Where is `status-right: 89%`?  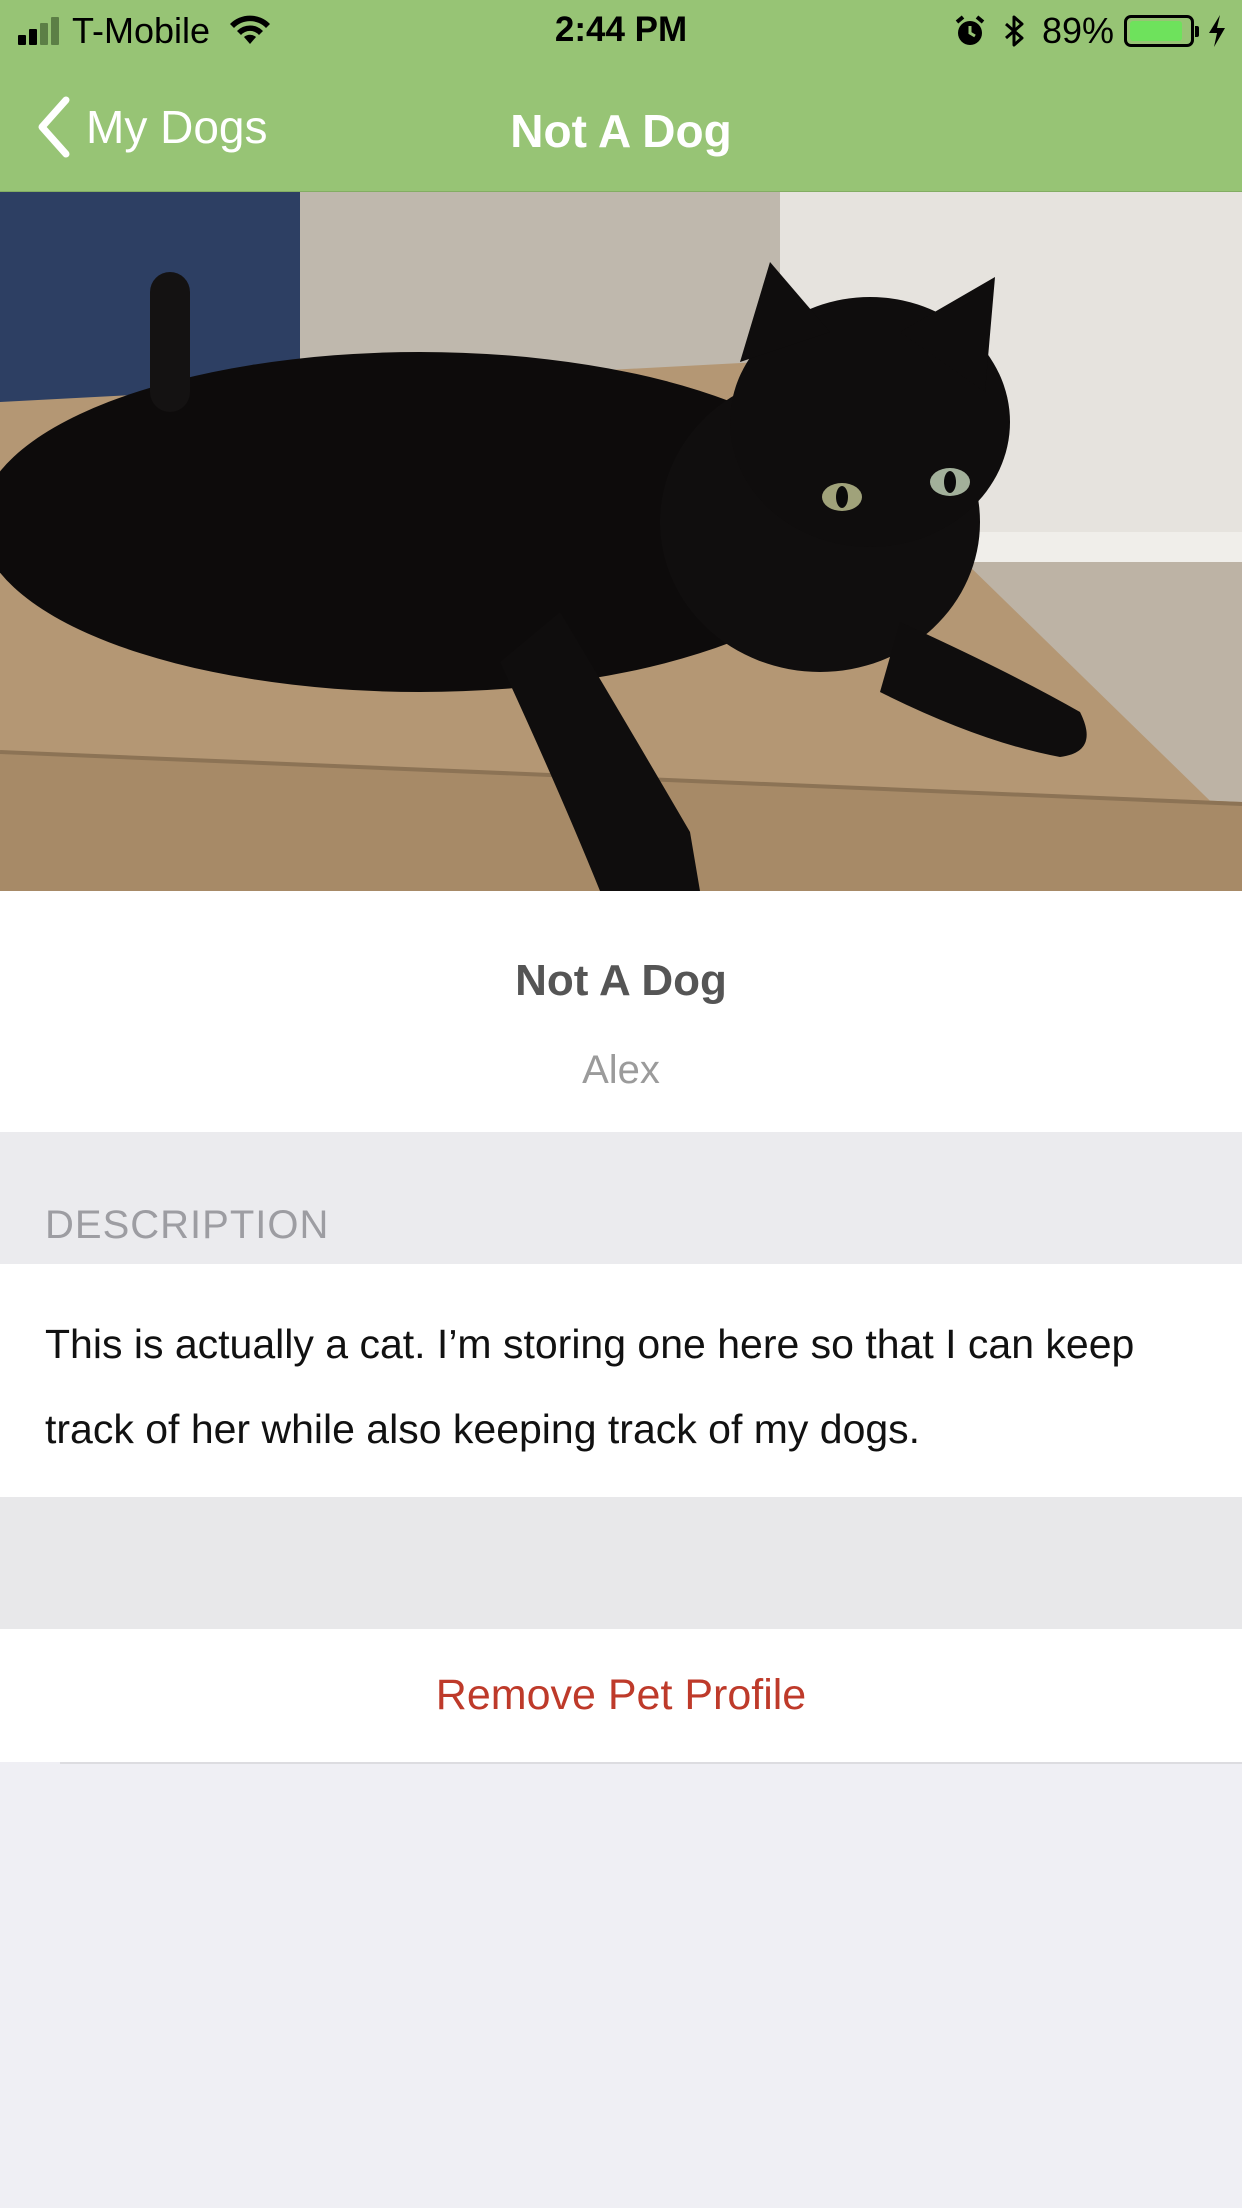
status-right: 89% is located at coordinates (1091, 31).